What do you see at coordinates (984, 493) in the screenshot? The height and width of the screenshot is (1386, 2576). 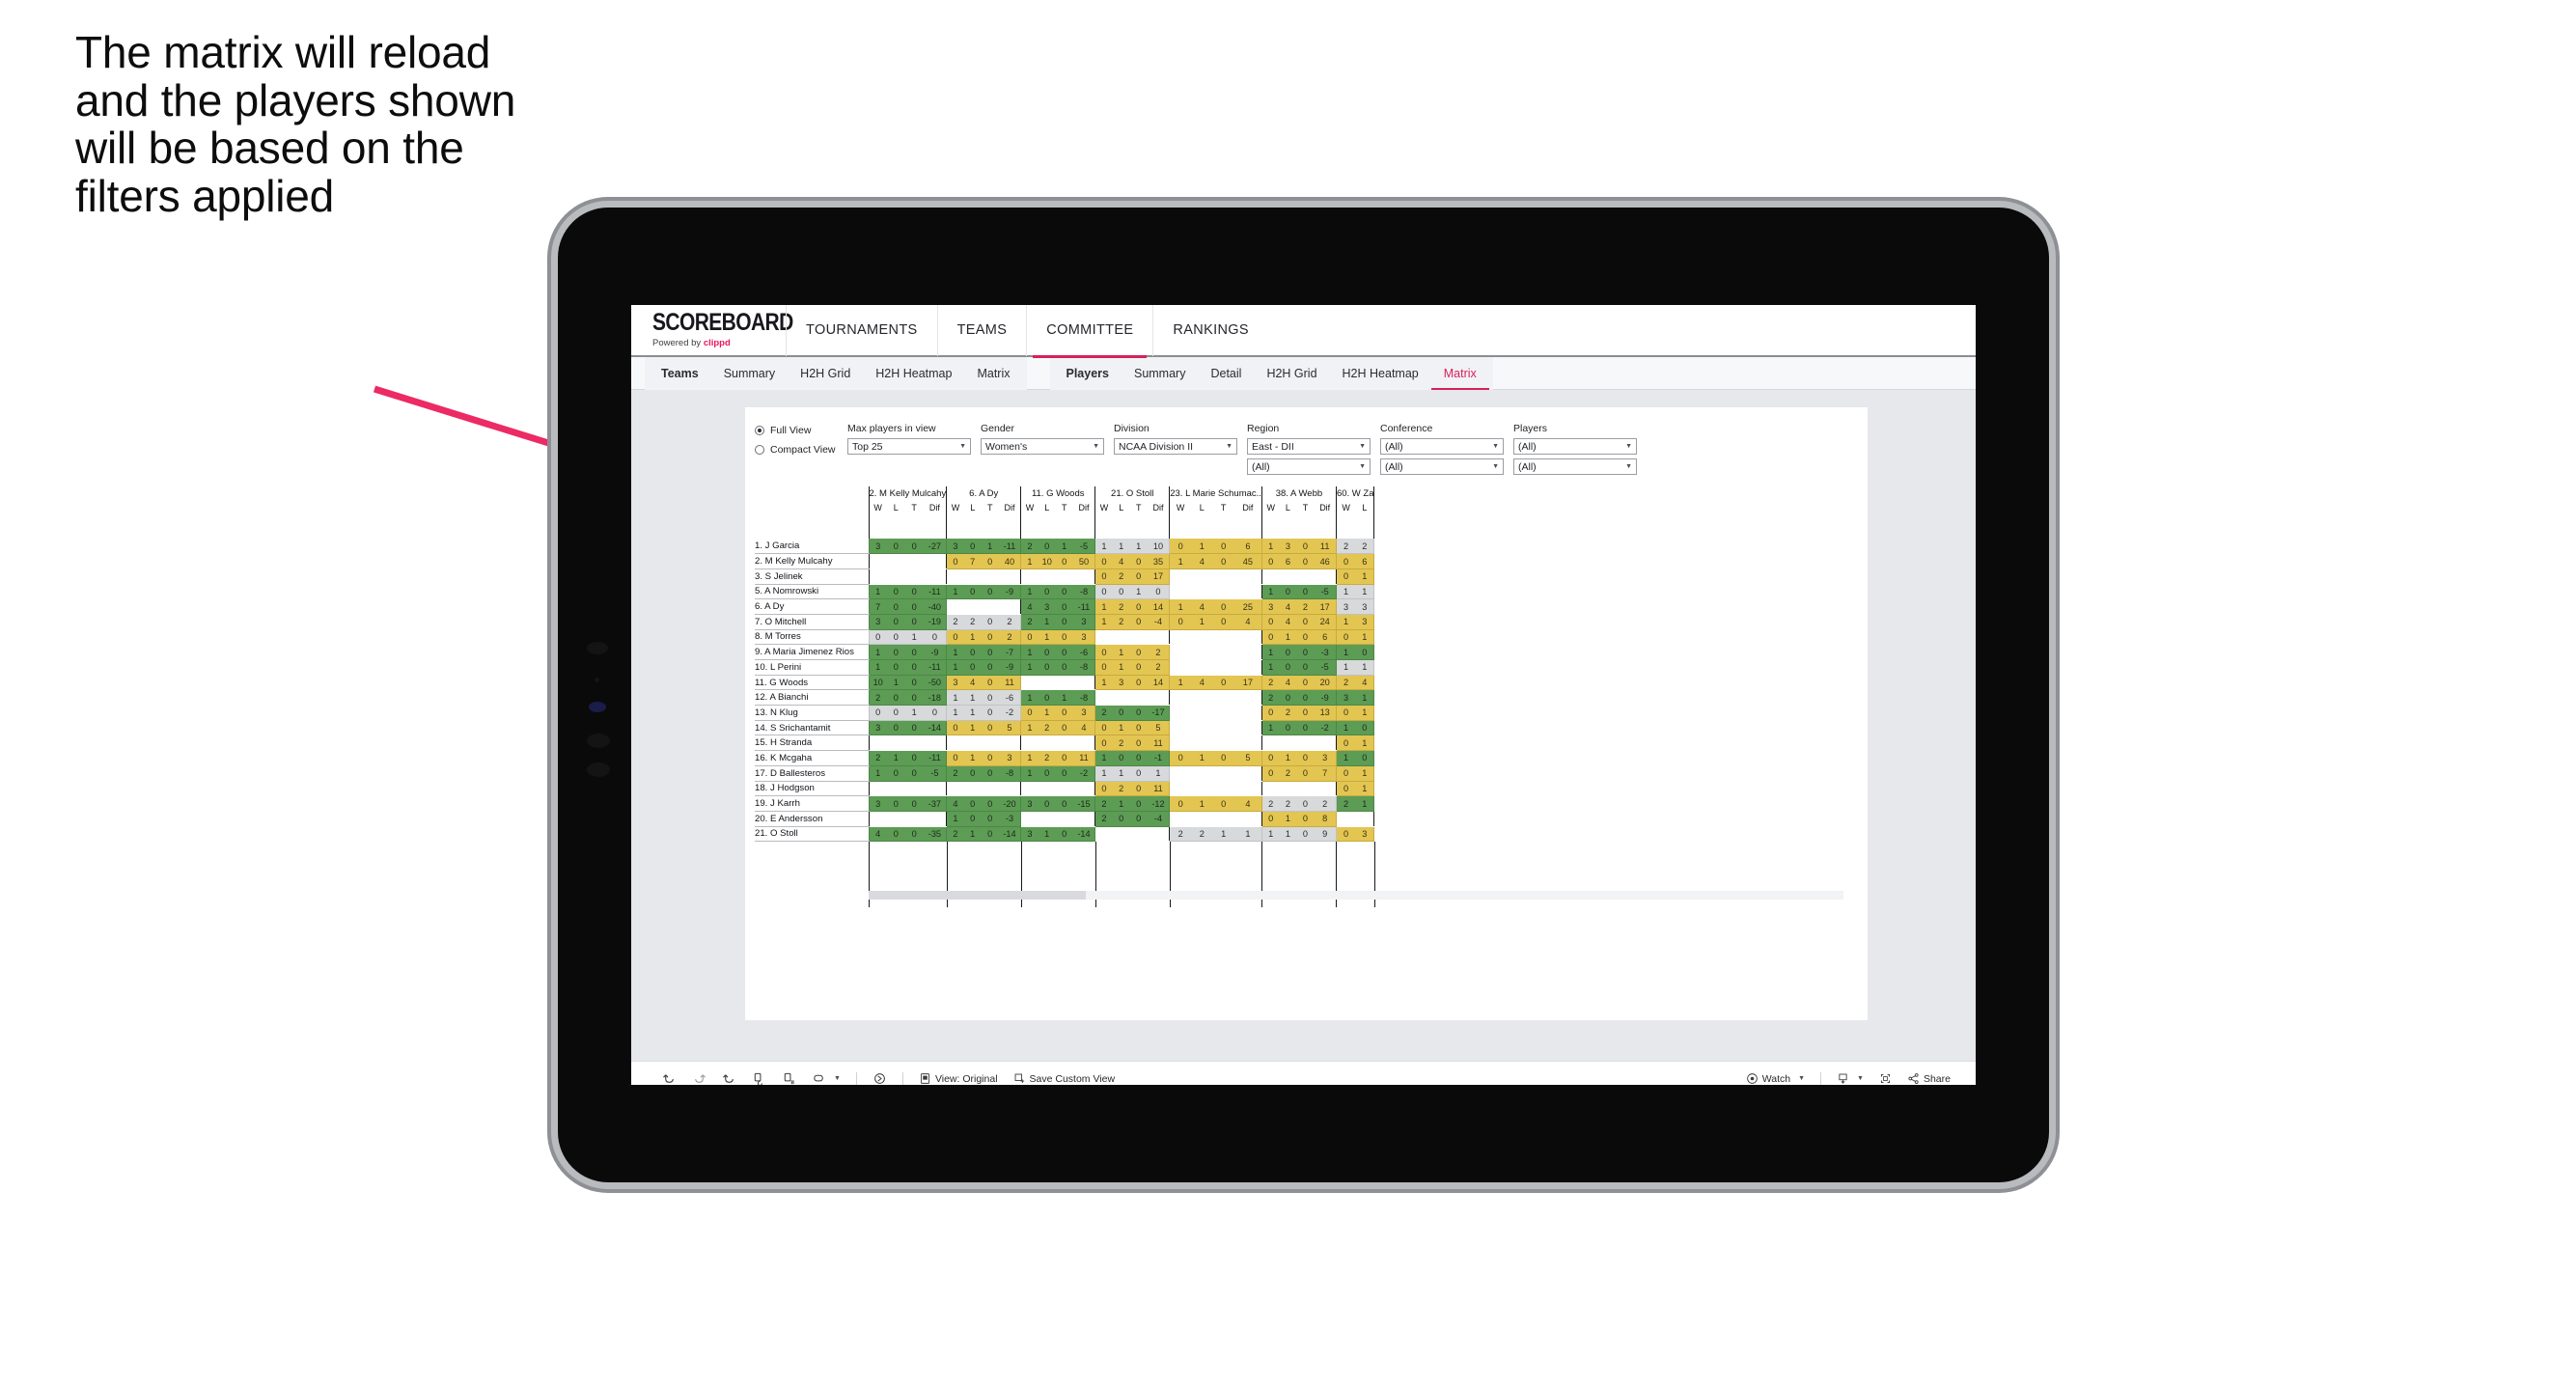 I see `matrix-col-header: 6. A Dy` at bounding box center [984, 493].